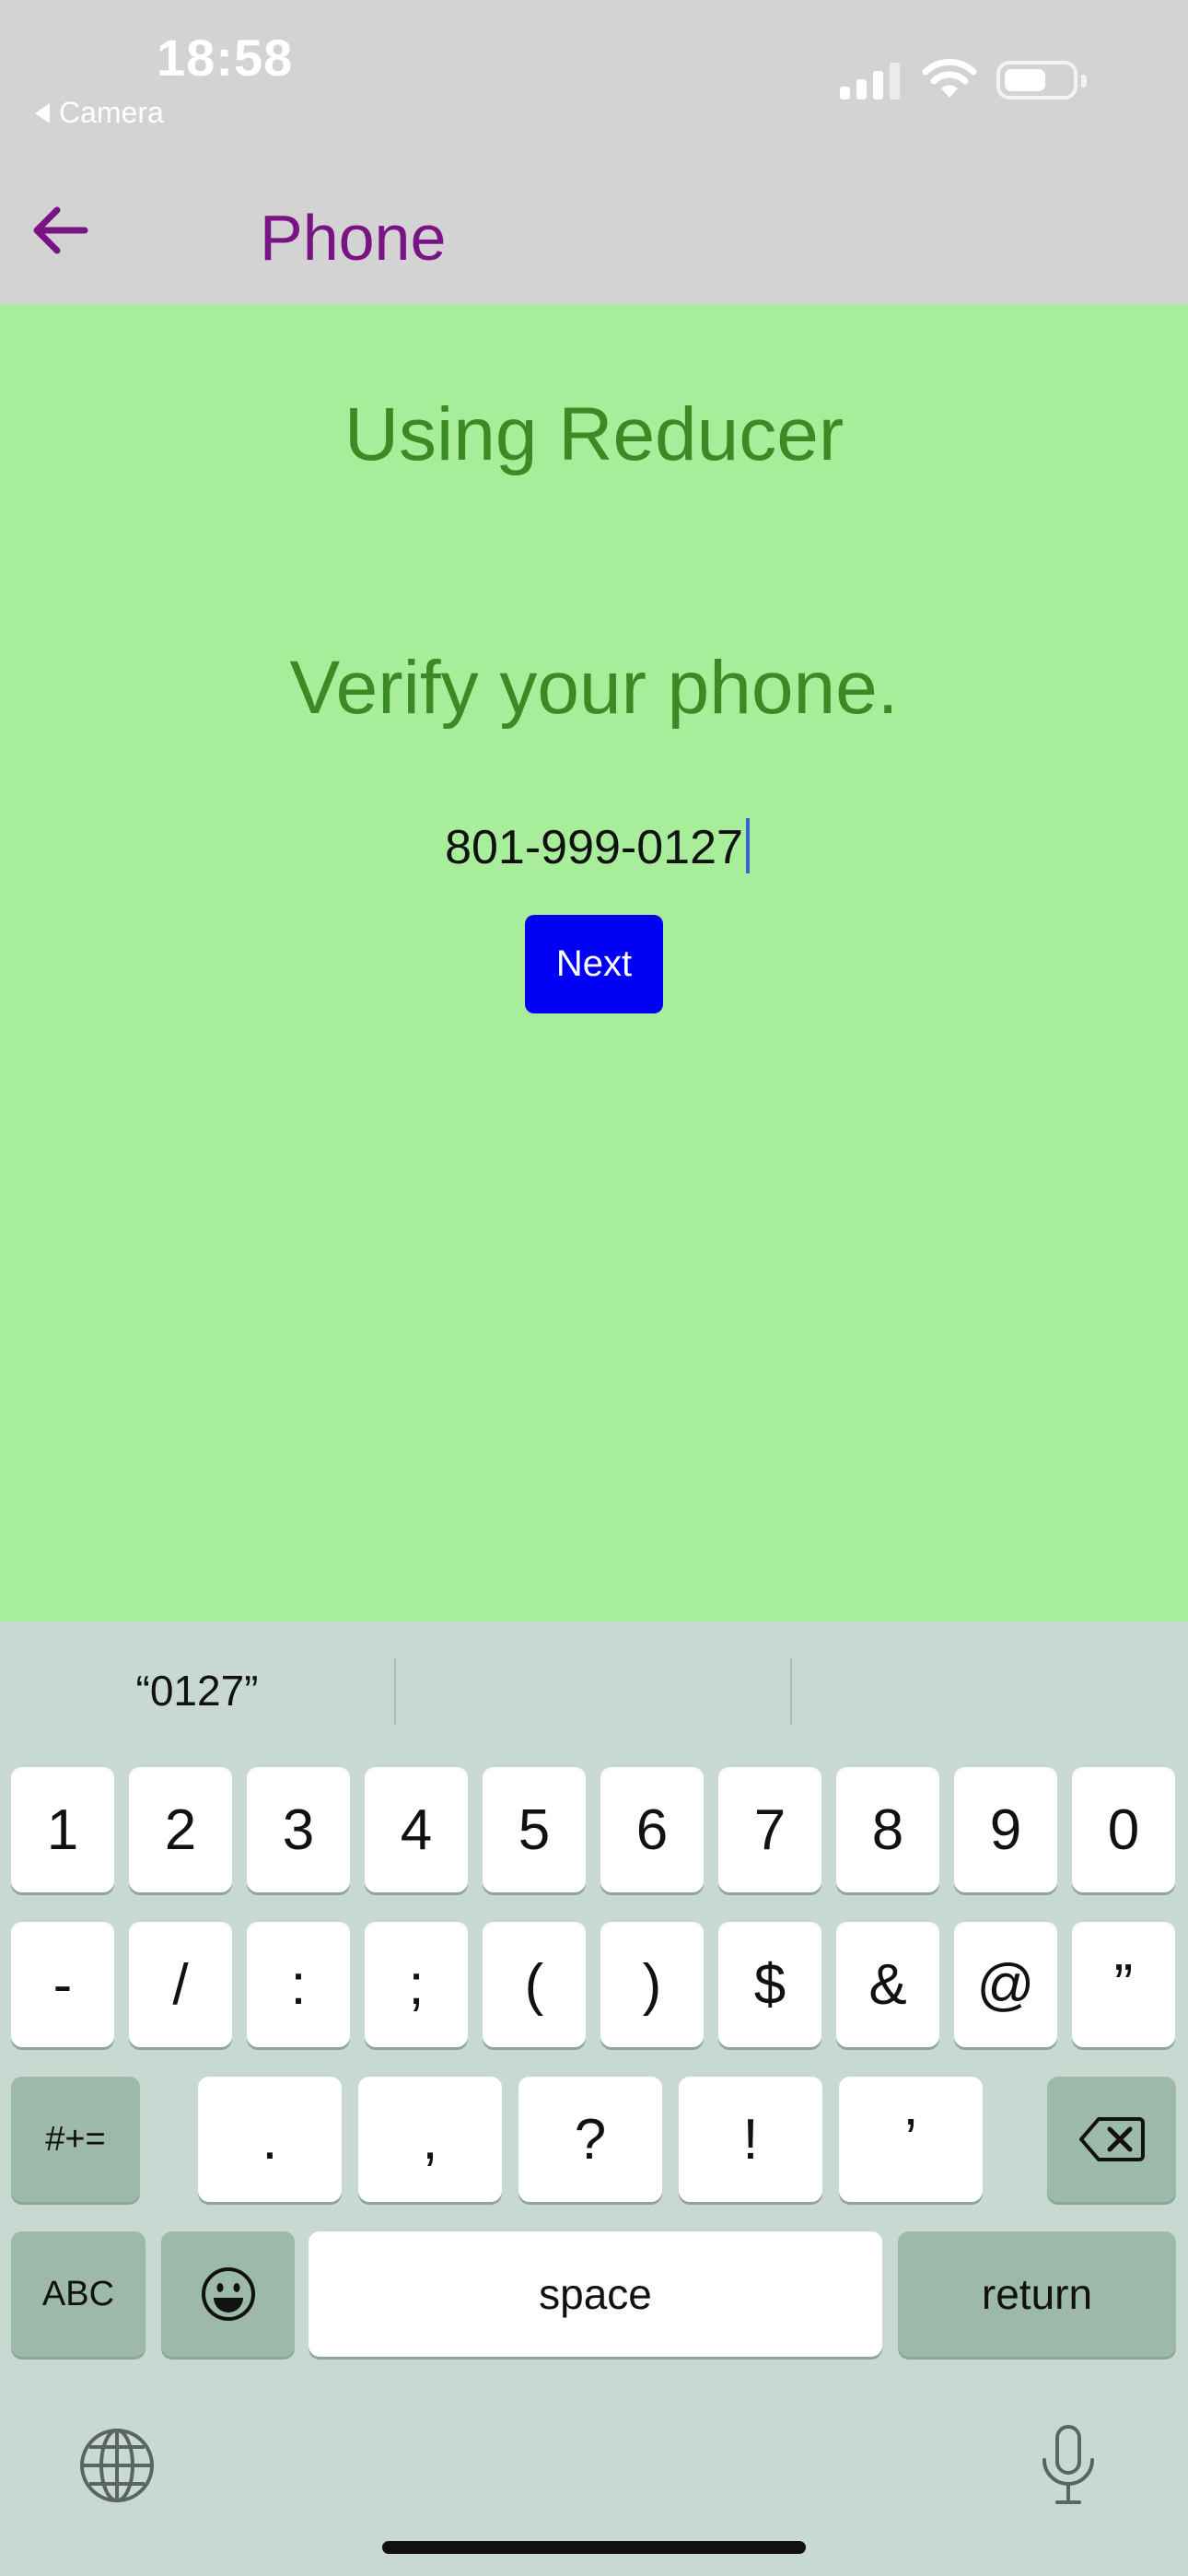 The width and height of the screenshot is (1188, 2576). I want to click on key: 9, so click(1005, 1829).